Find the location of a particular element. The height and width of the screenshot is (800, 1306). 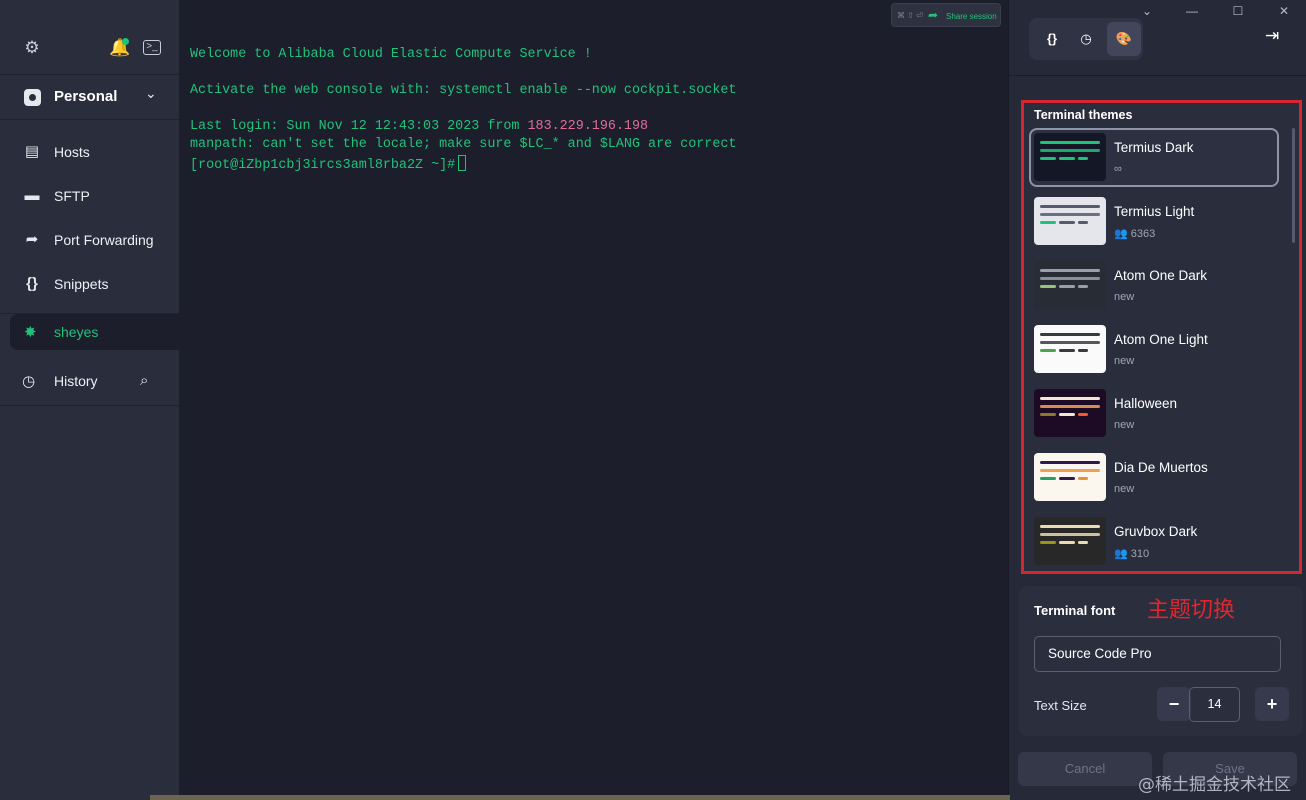

sidebar-item-hosts: ▤ Hosts is located at coordinates (89, 152).